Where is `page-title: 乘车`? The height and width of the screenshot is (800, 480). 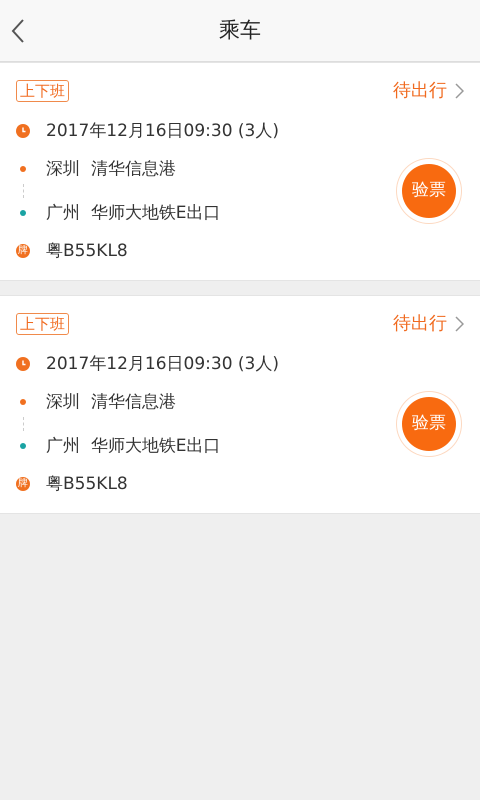
page-title: 乘车 is located at coordinates (240, 30).